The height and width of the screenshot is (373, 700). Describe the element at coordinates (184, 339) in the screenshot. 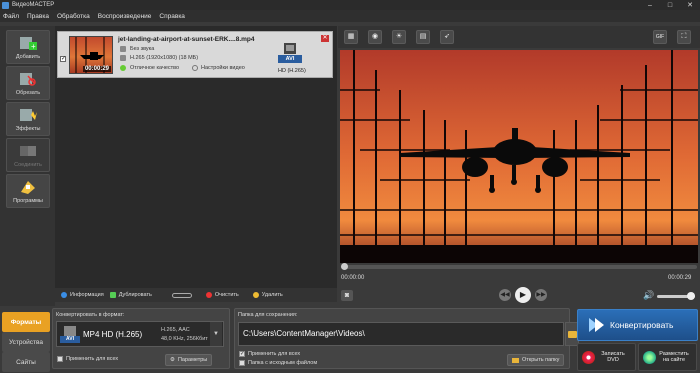

I see `format-info-audio: 48,0 KHz, 256Кбит` at that location.